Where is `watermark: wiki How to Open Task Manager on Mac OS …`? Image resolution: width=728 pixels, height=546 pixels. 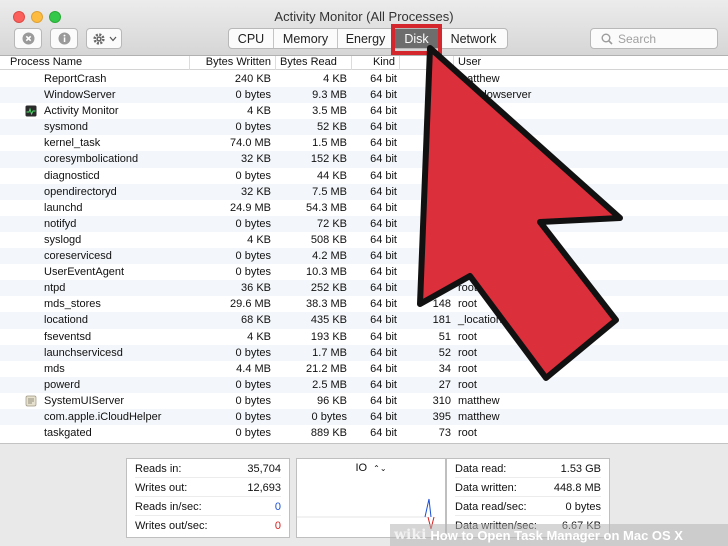
watermark: wiki How to Open Task Manager on Mac OS … is located at coordinates (559, 535).